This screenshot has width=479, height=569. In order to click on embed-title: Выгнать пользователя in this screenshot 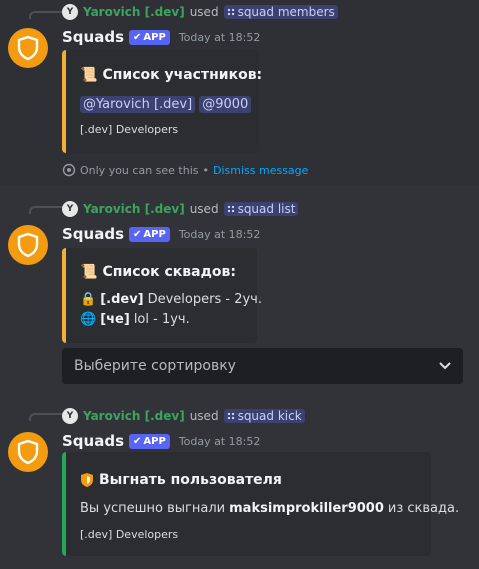, I will do `click(190, 480)`.